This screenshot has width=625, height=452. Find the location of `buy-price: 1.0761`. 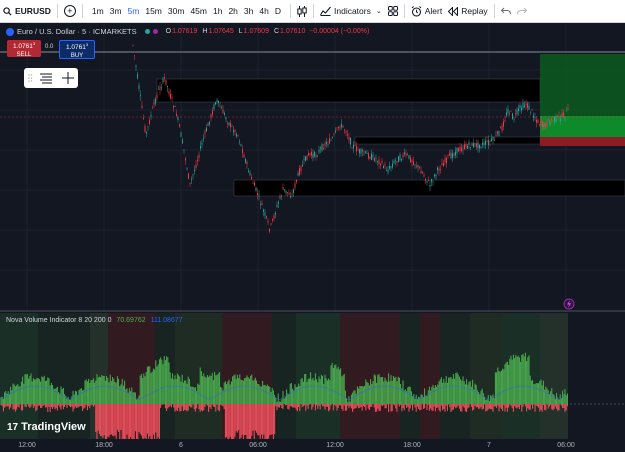

buy-price: 1.0761 is located at coordinates (75, 48).